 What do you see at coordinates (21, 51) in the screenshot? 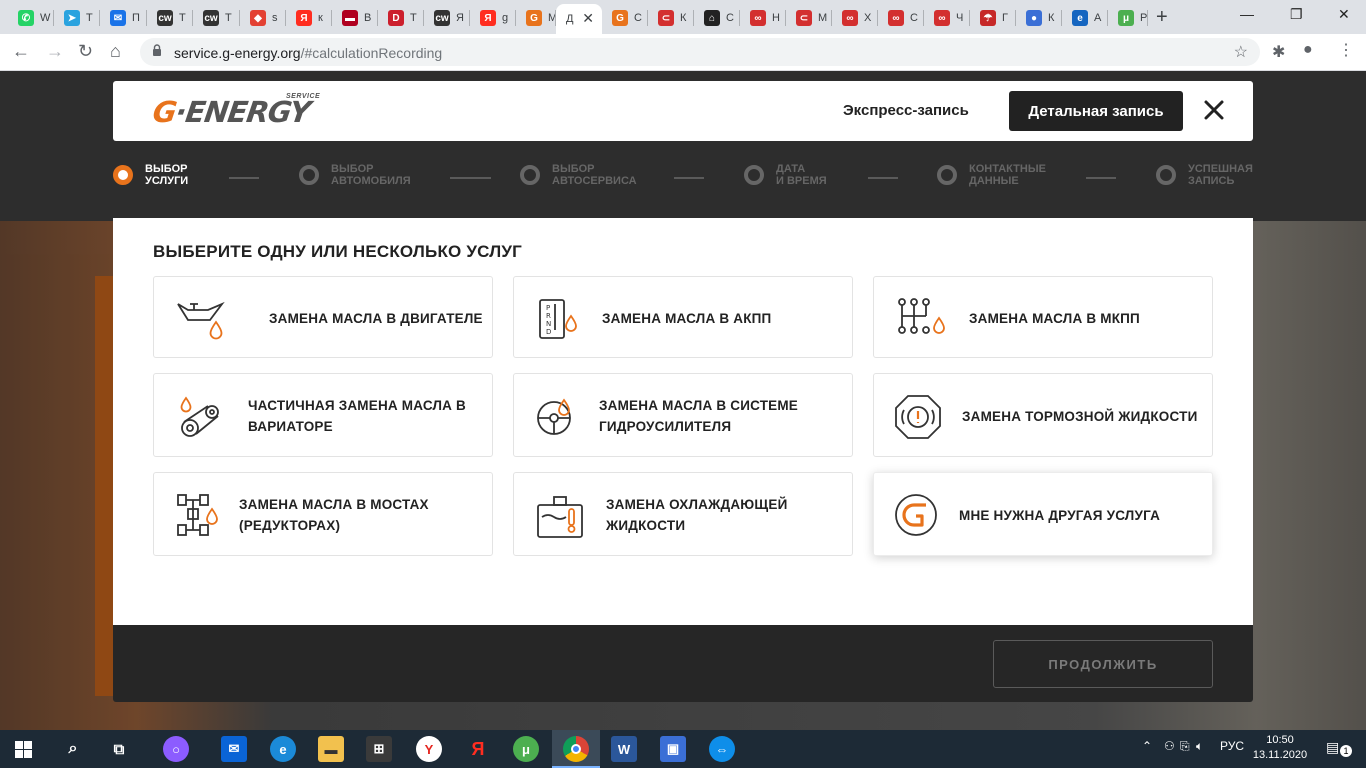
I see `back-icon: ←` at bounding box center [21, 51].